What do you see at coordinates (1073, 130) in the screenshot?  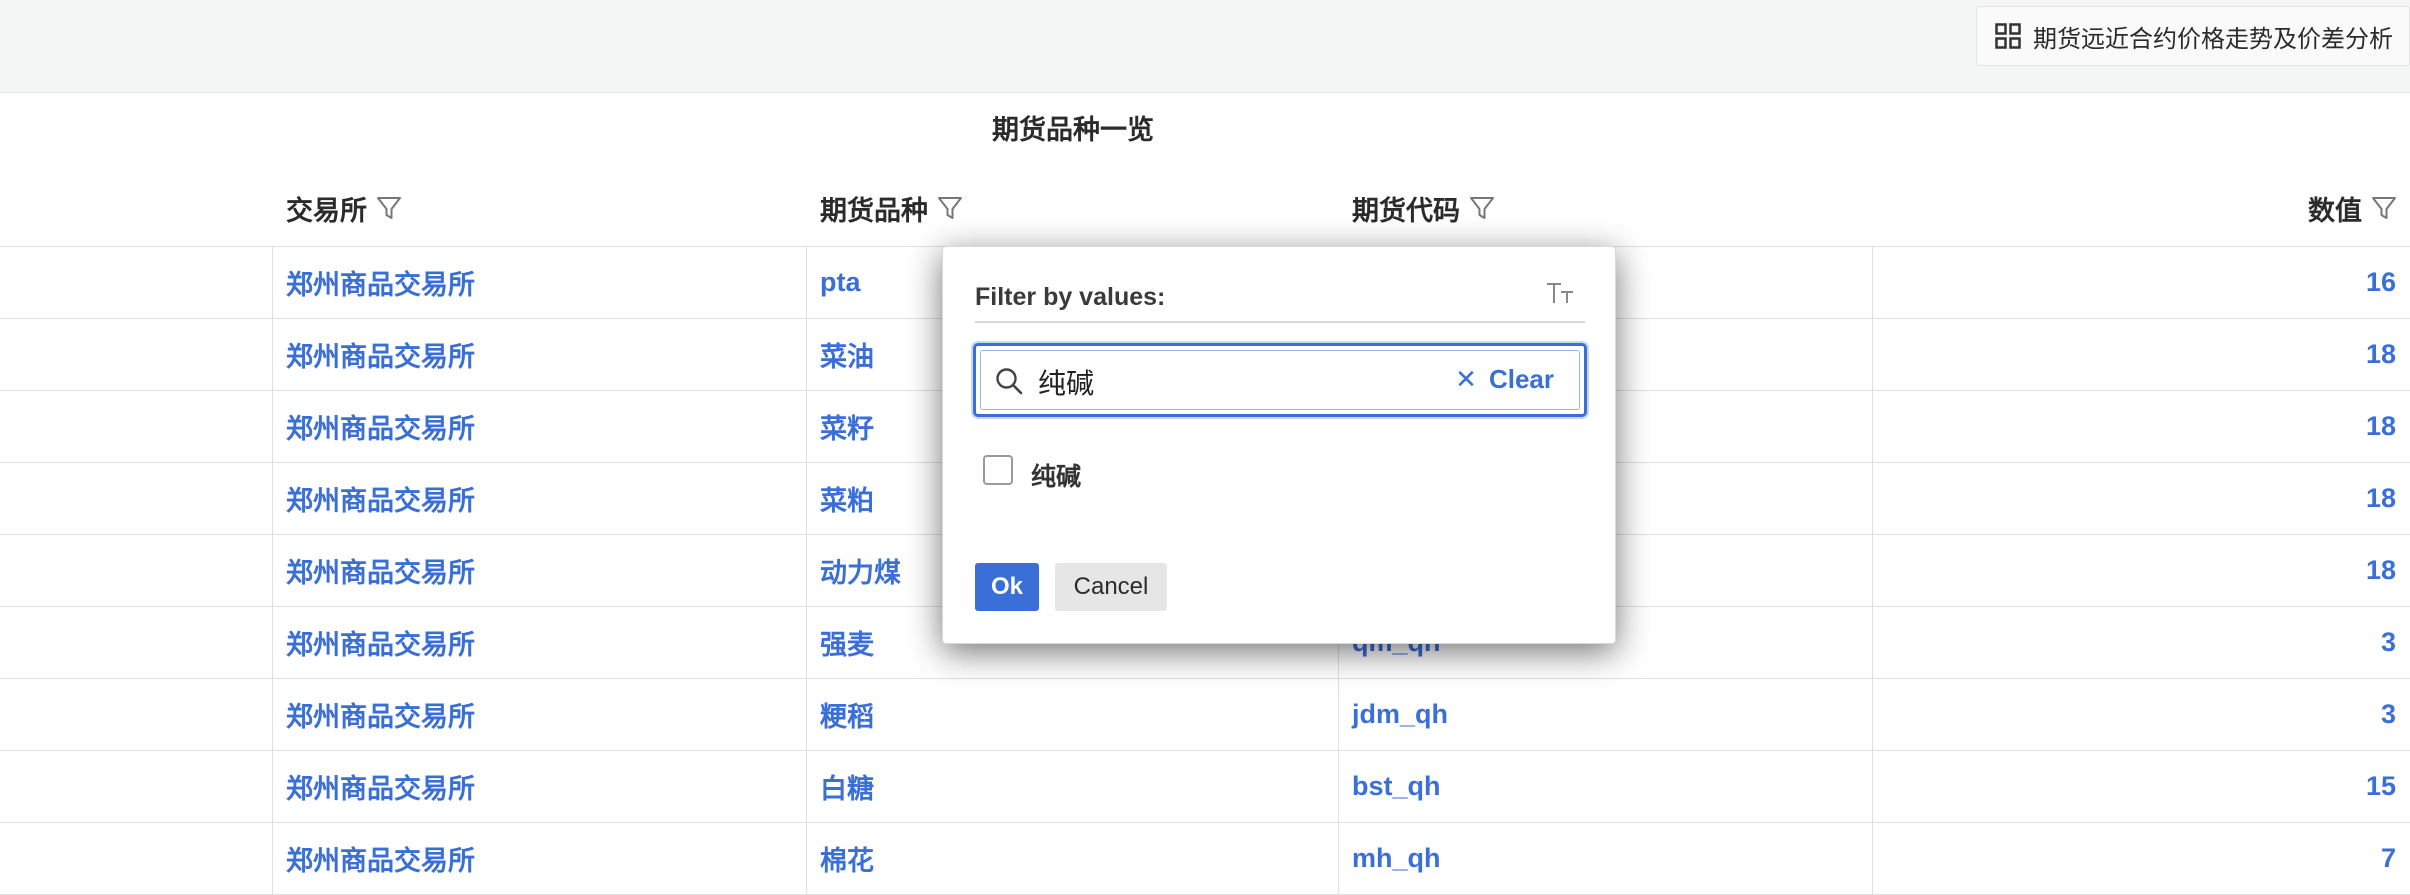 I see `table-title: 期货品种一览` at bounding box center [1073, 130].